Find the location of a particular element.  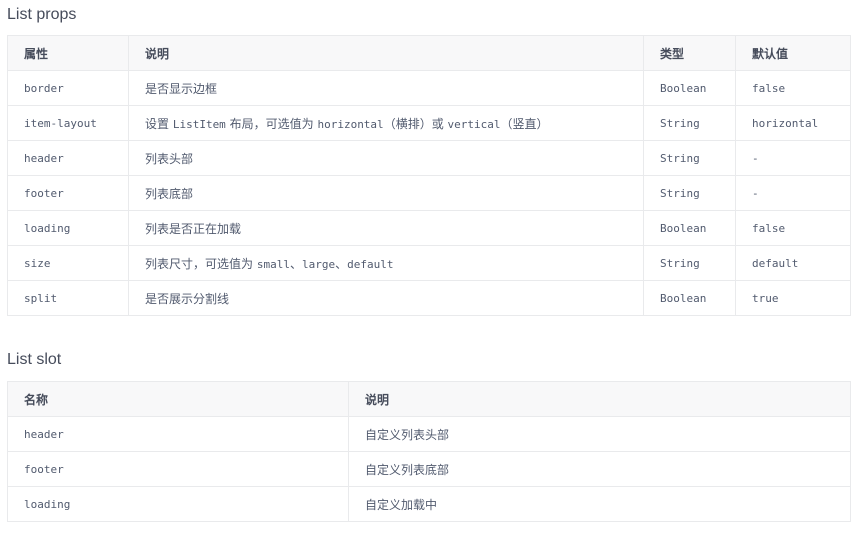

desc-code: small is located at coordinates (273, 264).